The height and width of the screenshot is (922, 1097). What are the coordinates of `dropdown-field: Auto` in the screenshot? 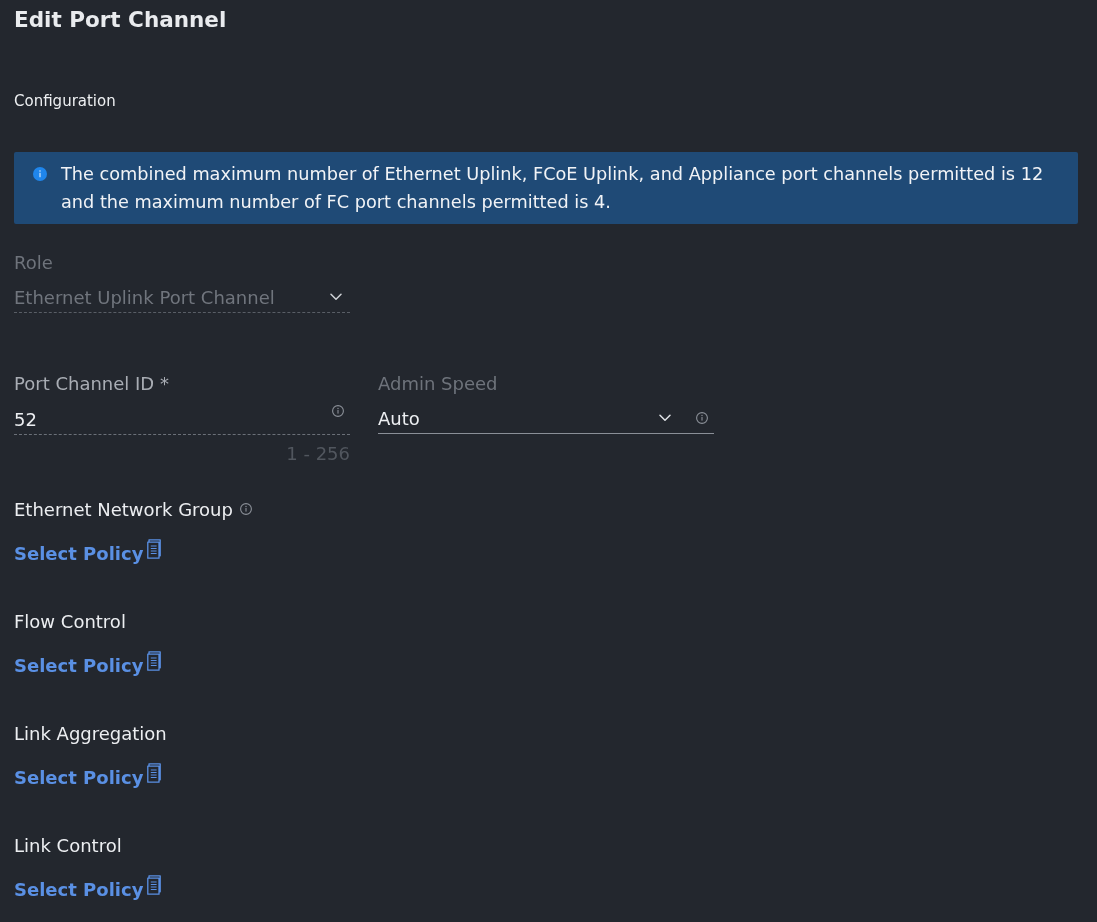 It's located at (546, 418).